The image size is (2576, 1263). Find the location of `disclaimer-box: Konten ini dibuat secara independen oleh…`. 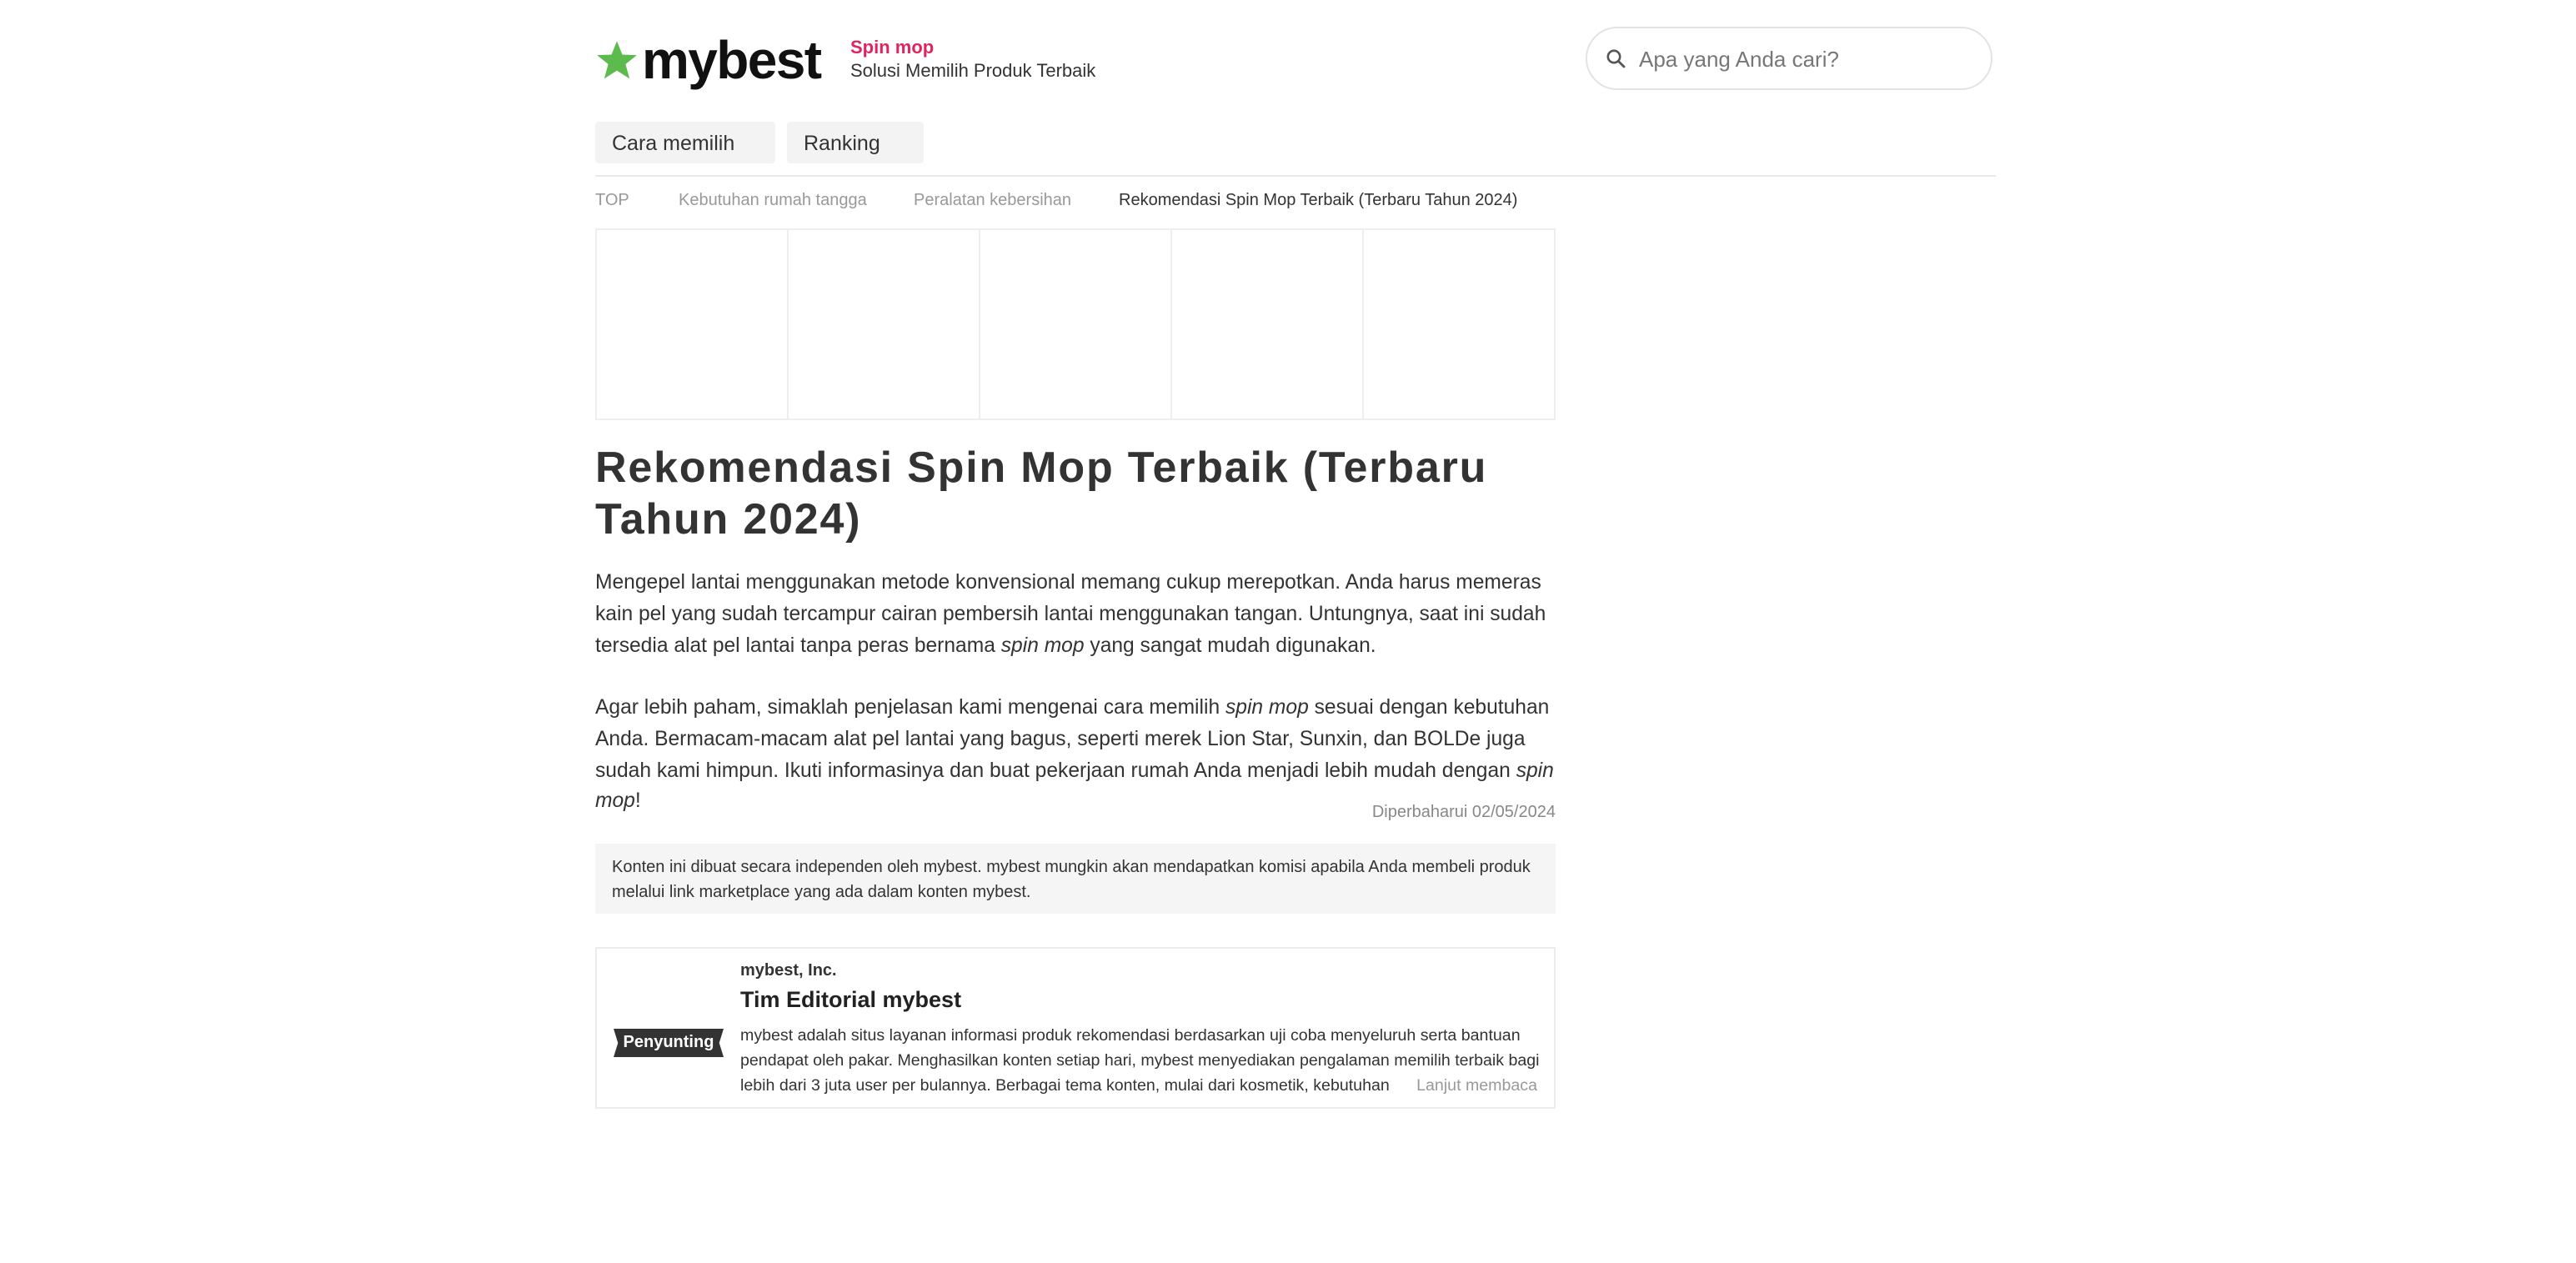

disclaimer-box: Konten ini dibuat secara independen oleh… is located at coordinates (1075, 879).